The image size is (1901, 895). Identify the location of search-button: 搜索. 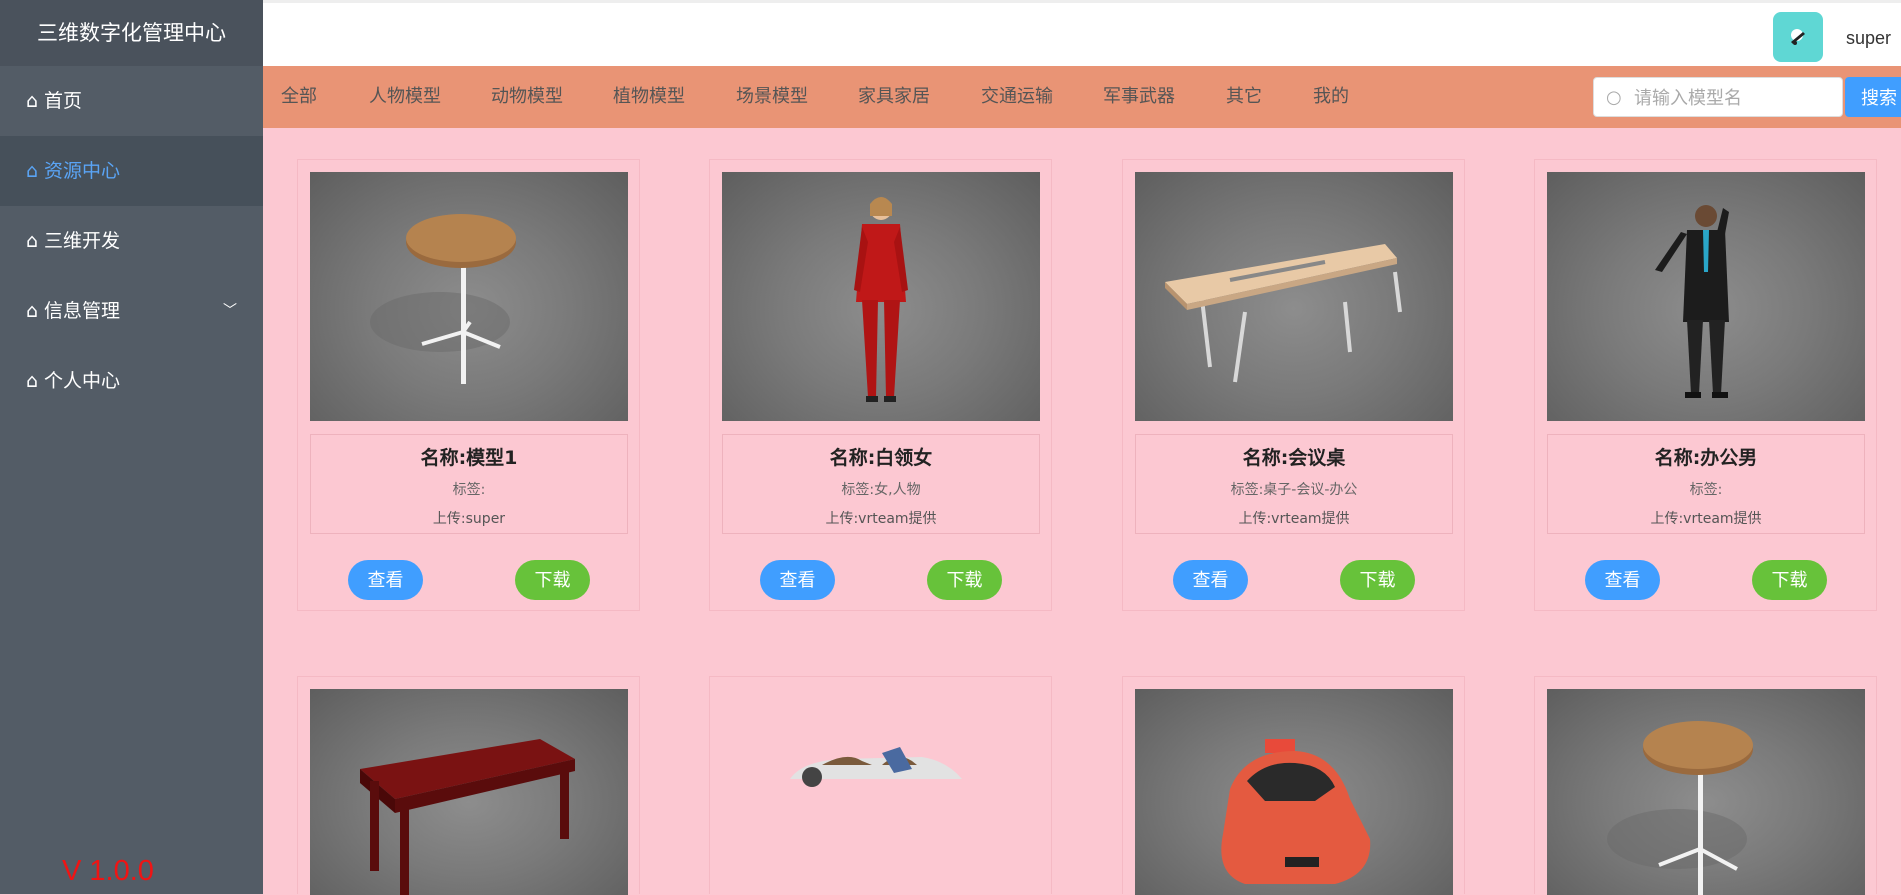
(1873, 97).